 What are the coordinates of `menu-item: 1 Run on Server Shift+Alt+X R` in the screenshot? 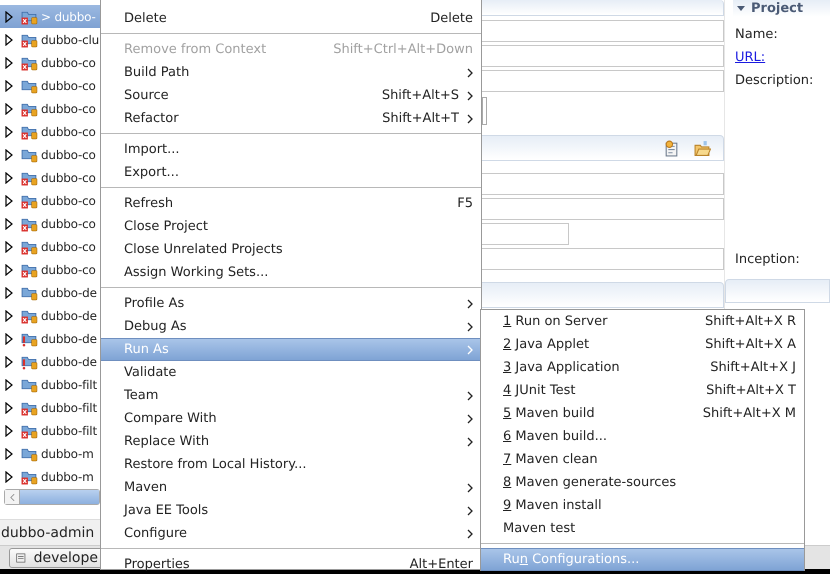 It's located at (642, 321).